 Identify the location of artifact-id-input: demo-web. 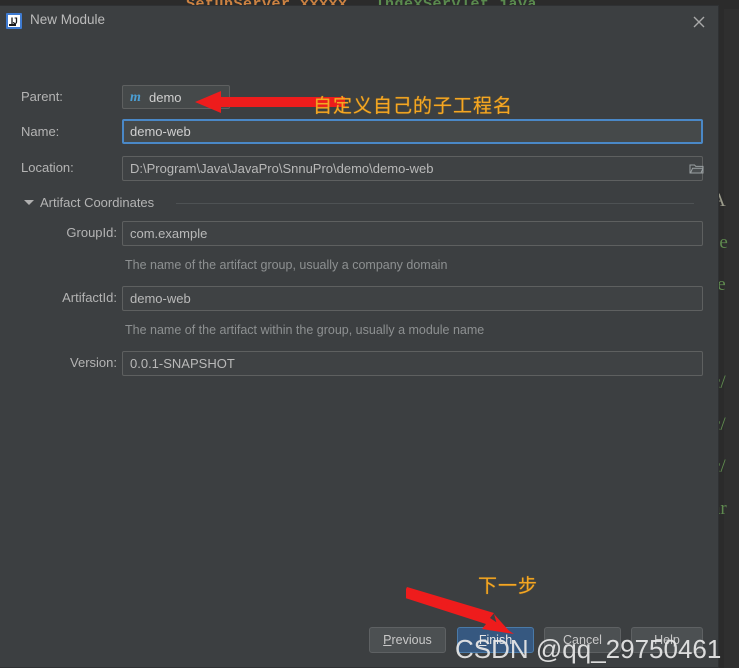
(412, 298).